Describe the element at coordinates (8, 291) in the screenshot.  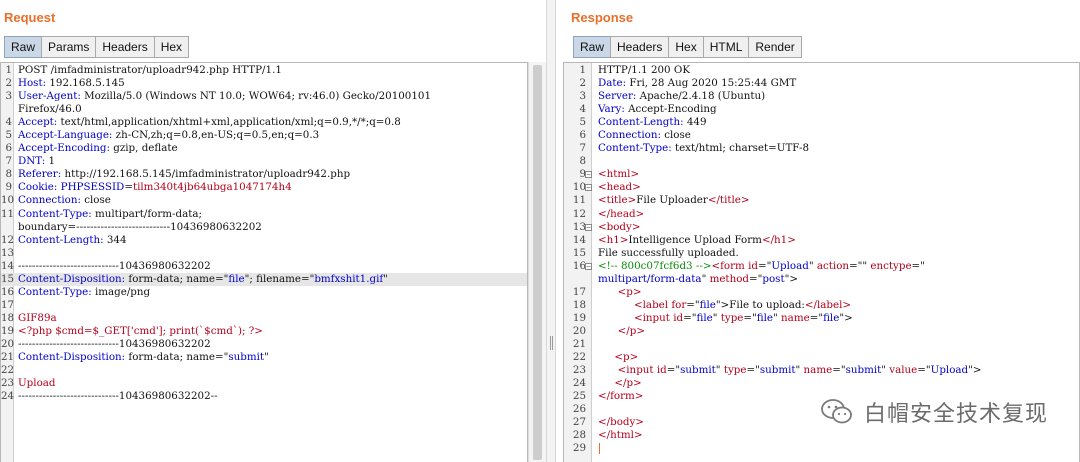
I see `line-number: 16` at that location.